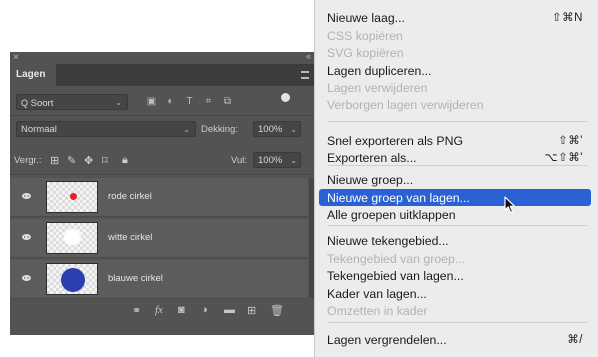 This screenshot has height=357, width=598. I want to click on lock-move-icon: ✥, so click(88, 160).